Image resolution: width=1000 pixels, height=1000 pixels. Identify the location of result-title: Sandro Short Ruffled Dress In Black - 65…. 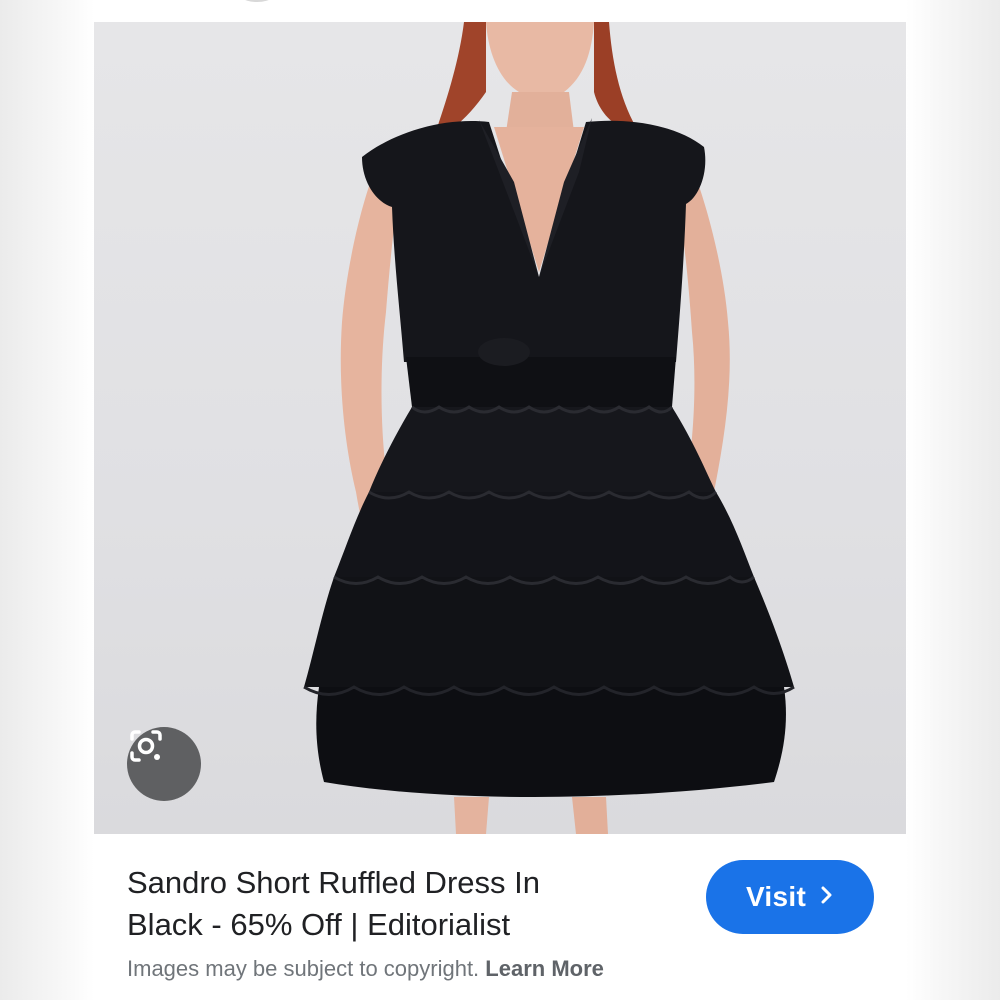
(387, 904).